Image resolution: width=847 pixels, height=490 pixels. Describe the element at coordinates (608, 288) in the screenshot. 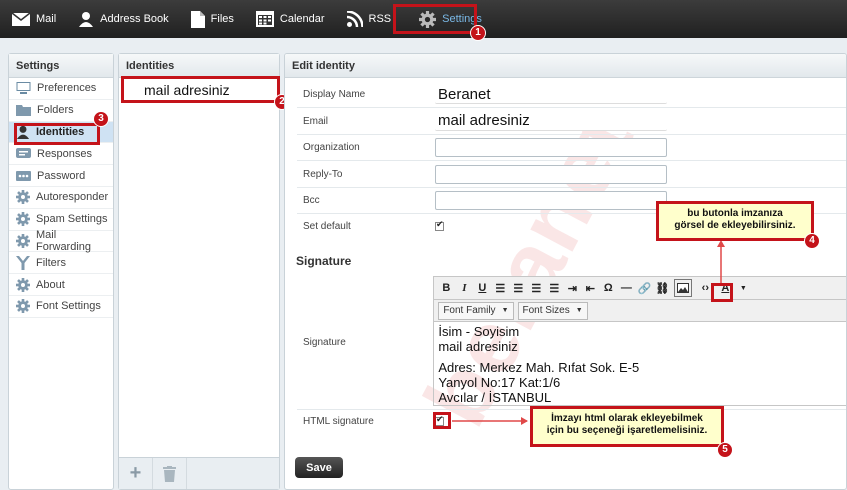

I see `special-char-icon: Ω` at that location.